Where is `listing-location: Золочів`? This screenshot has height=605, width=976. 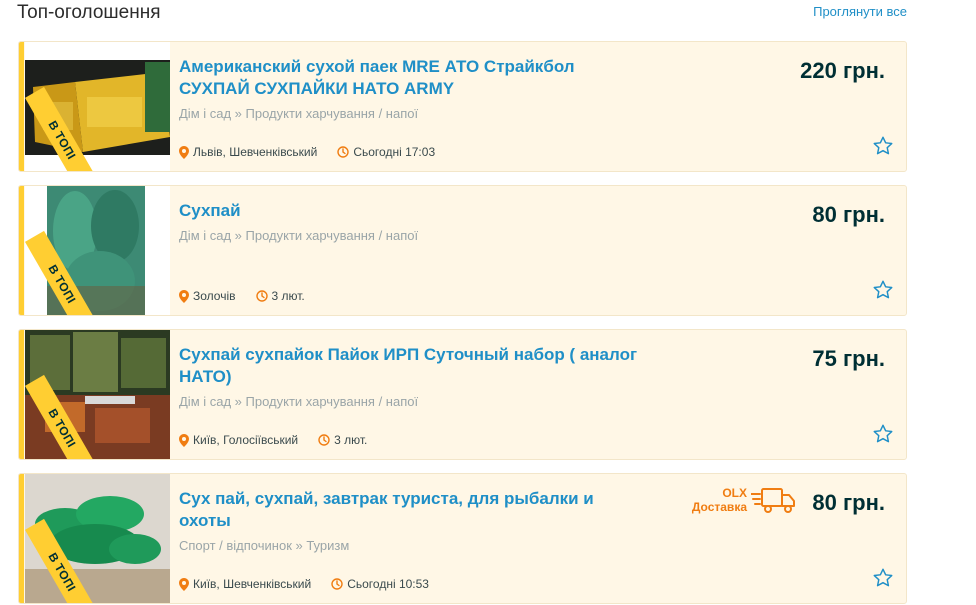
listing-location: Золочів is located at coordinates (214, 296).